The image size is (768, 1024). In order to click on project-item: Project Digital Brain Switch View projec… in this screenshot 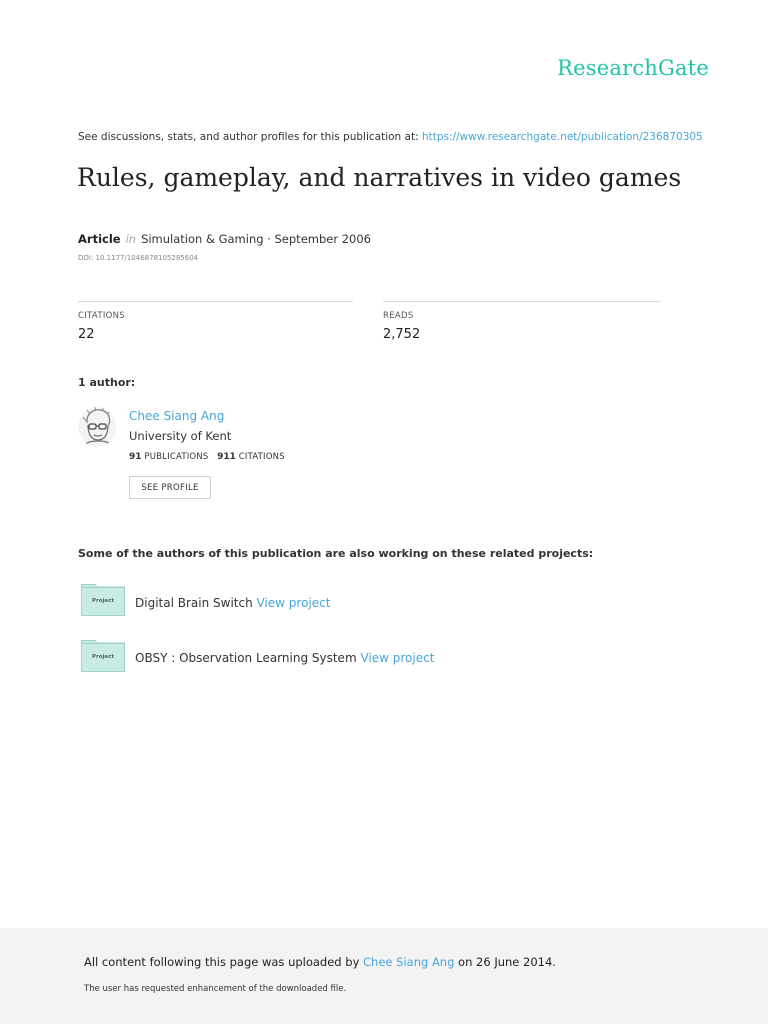, I will do `click(251, 601)`.